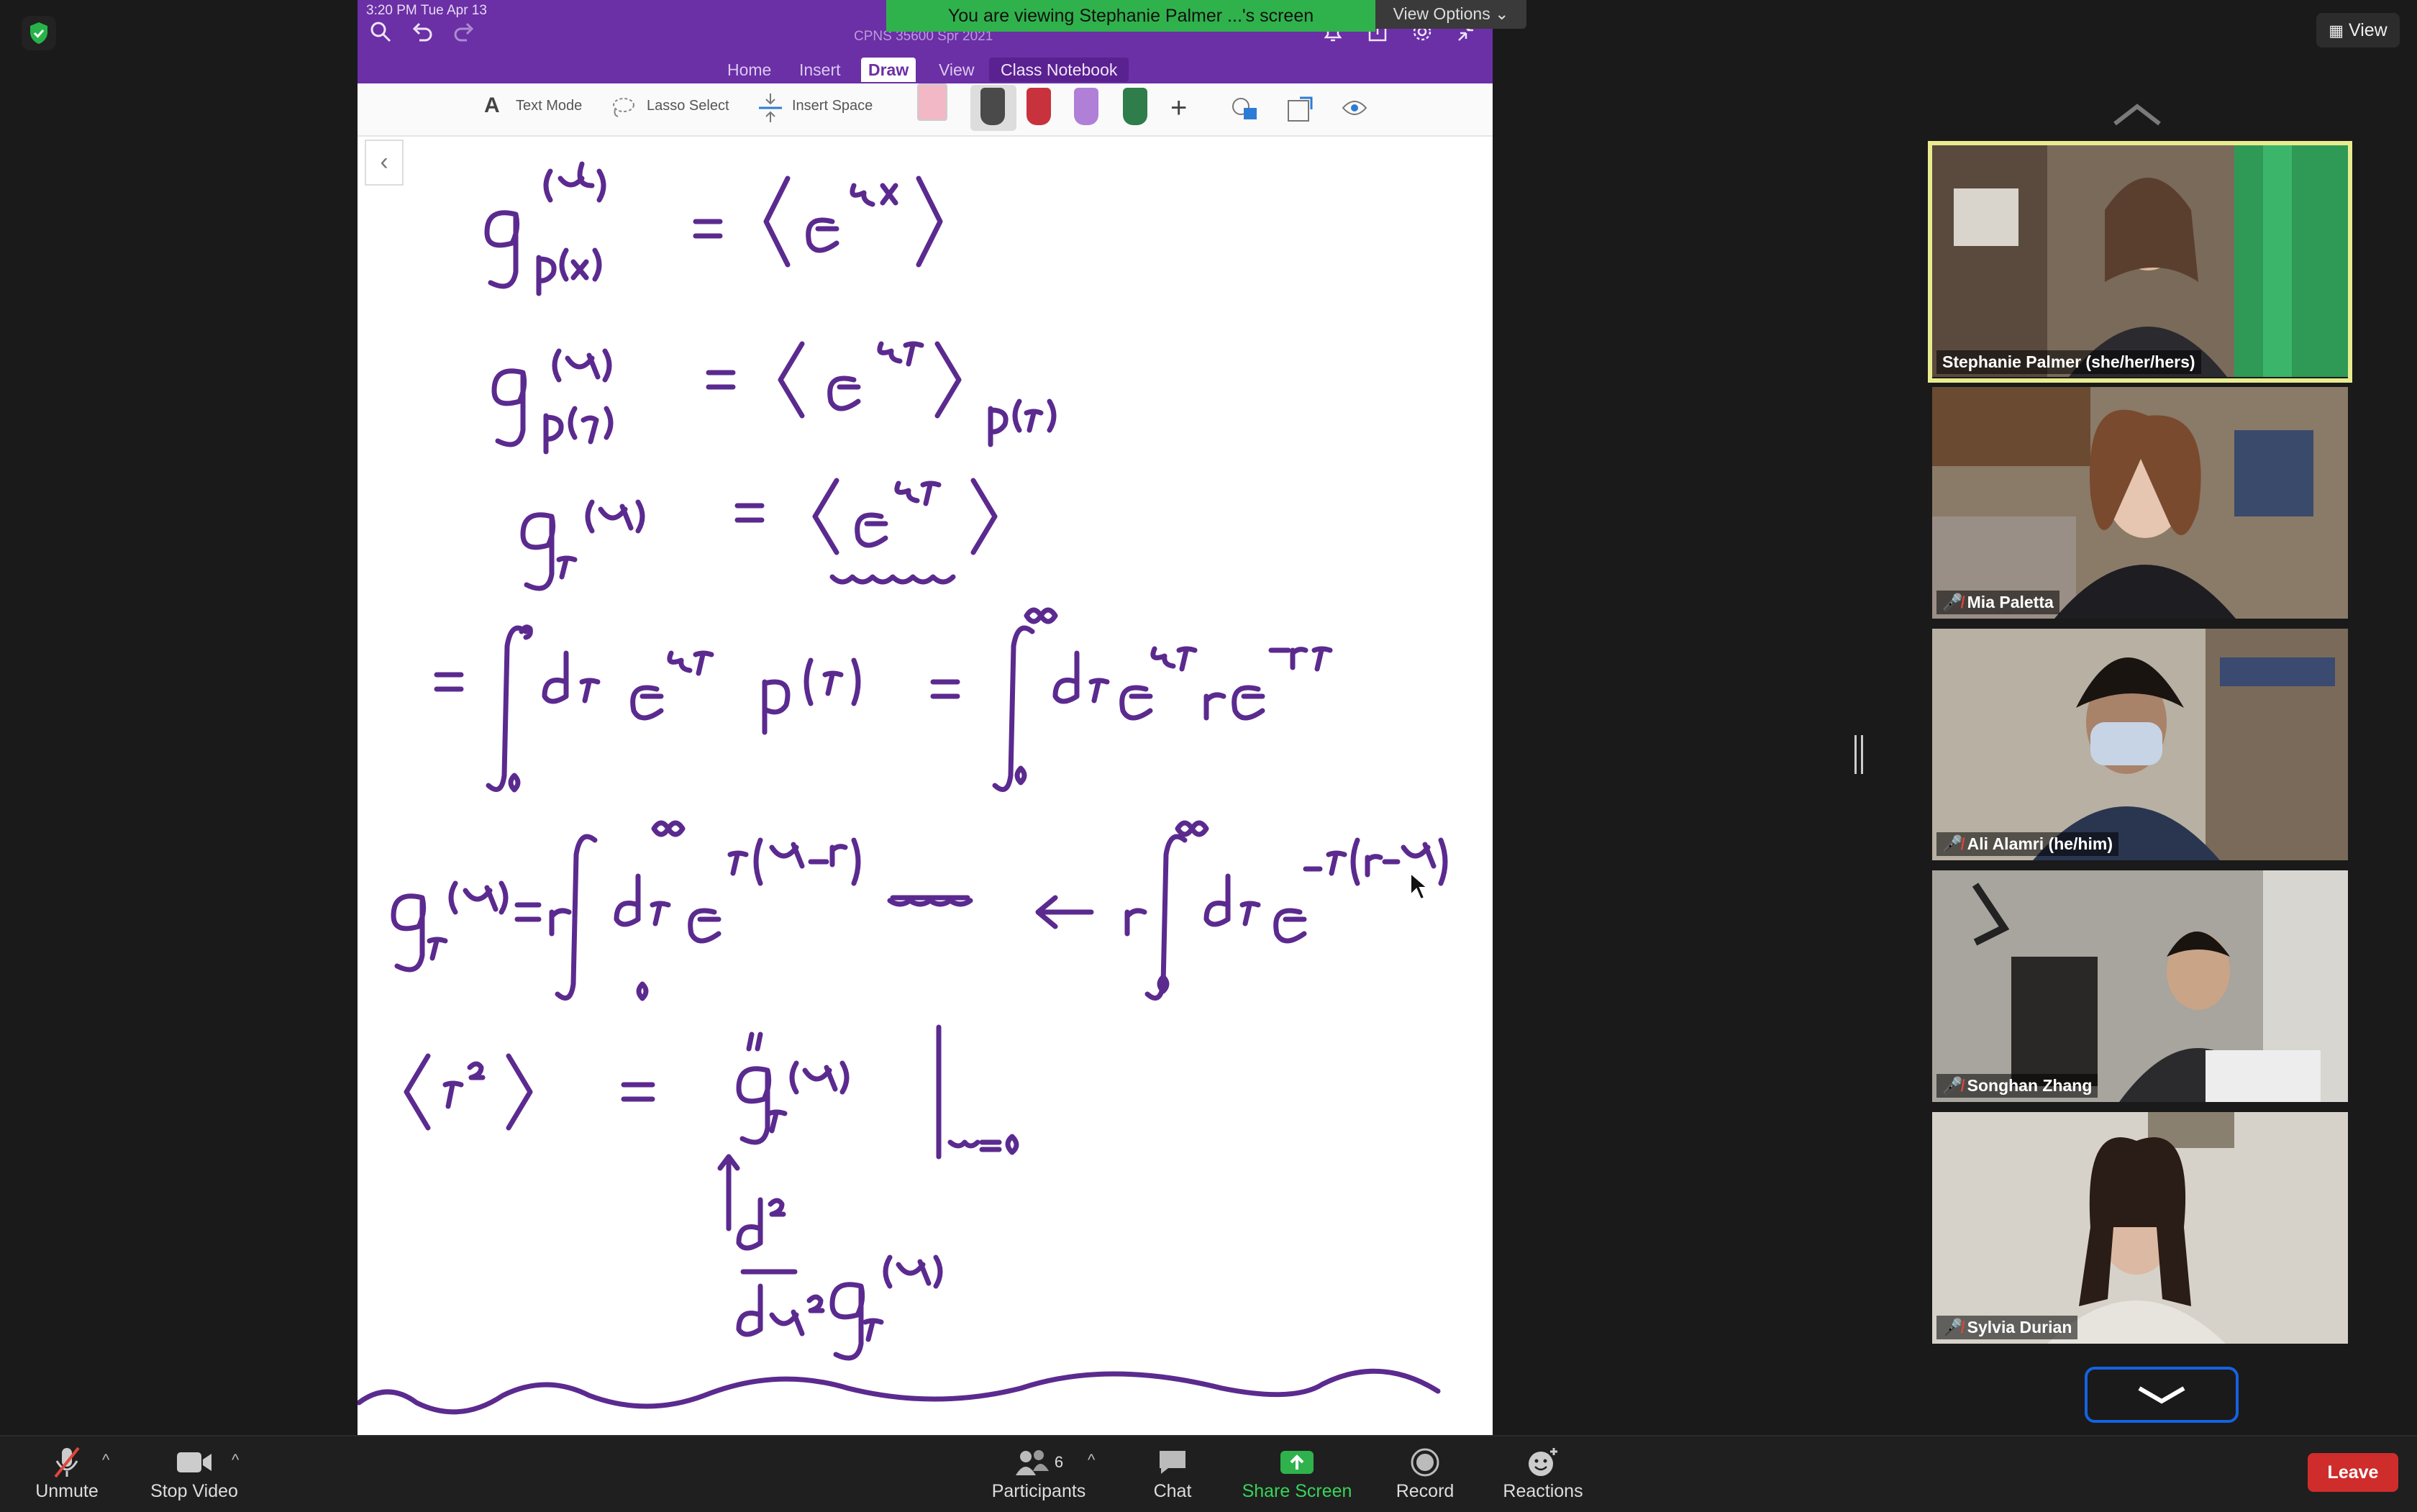 This screenshot has height=1512, width=2417. I want to click on participants-count: 6, so click(1059, 1462).